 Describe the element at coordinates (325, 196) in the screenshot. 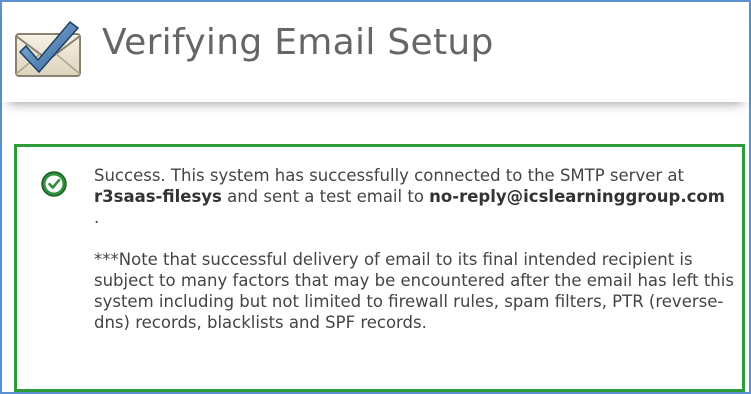

I see `success-middle: and sent a test email to` at that location.